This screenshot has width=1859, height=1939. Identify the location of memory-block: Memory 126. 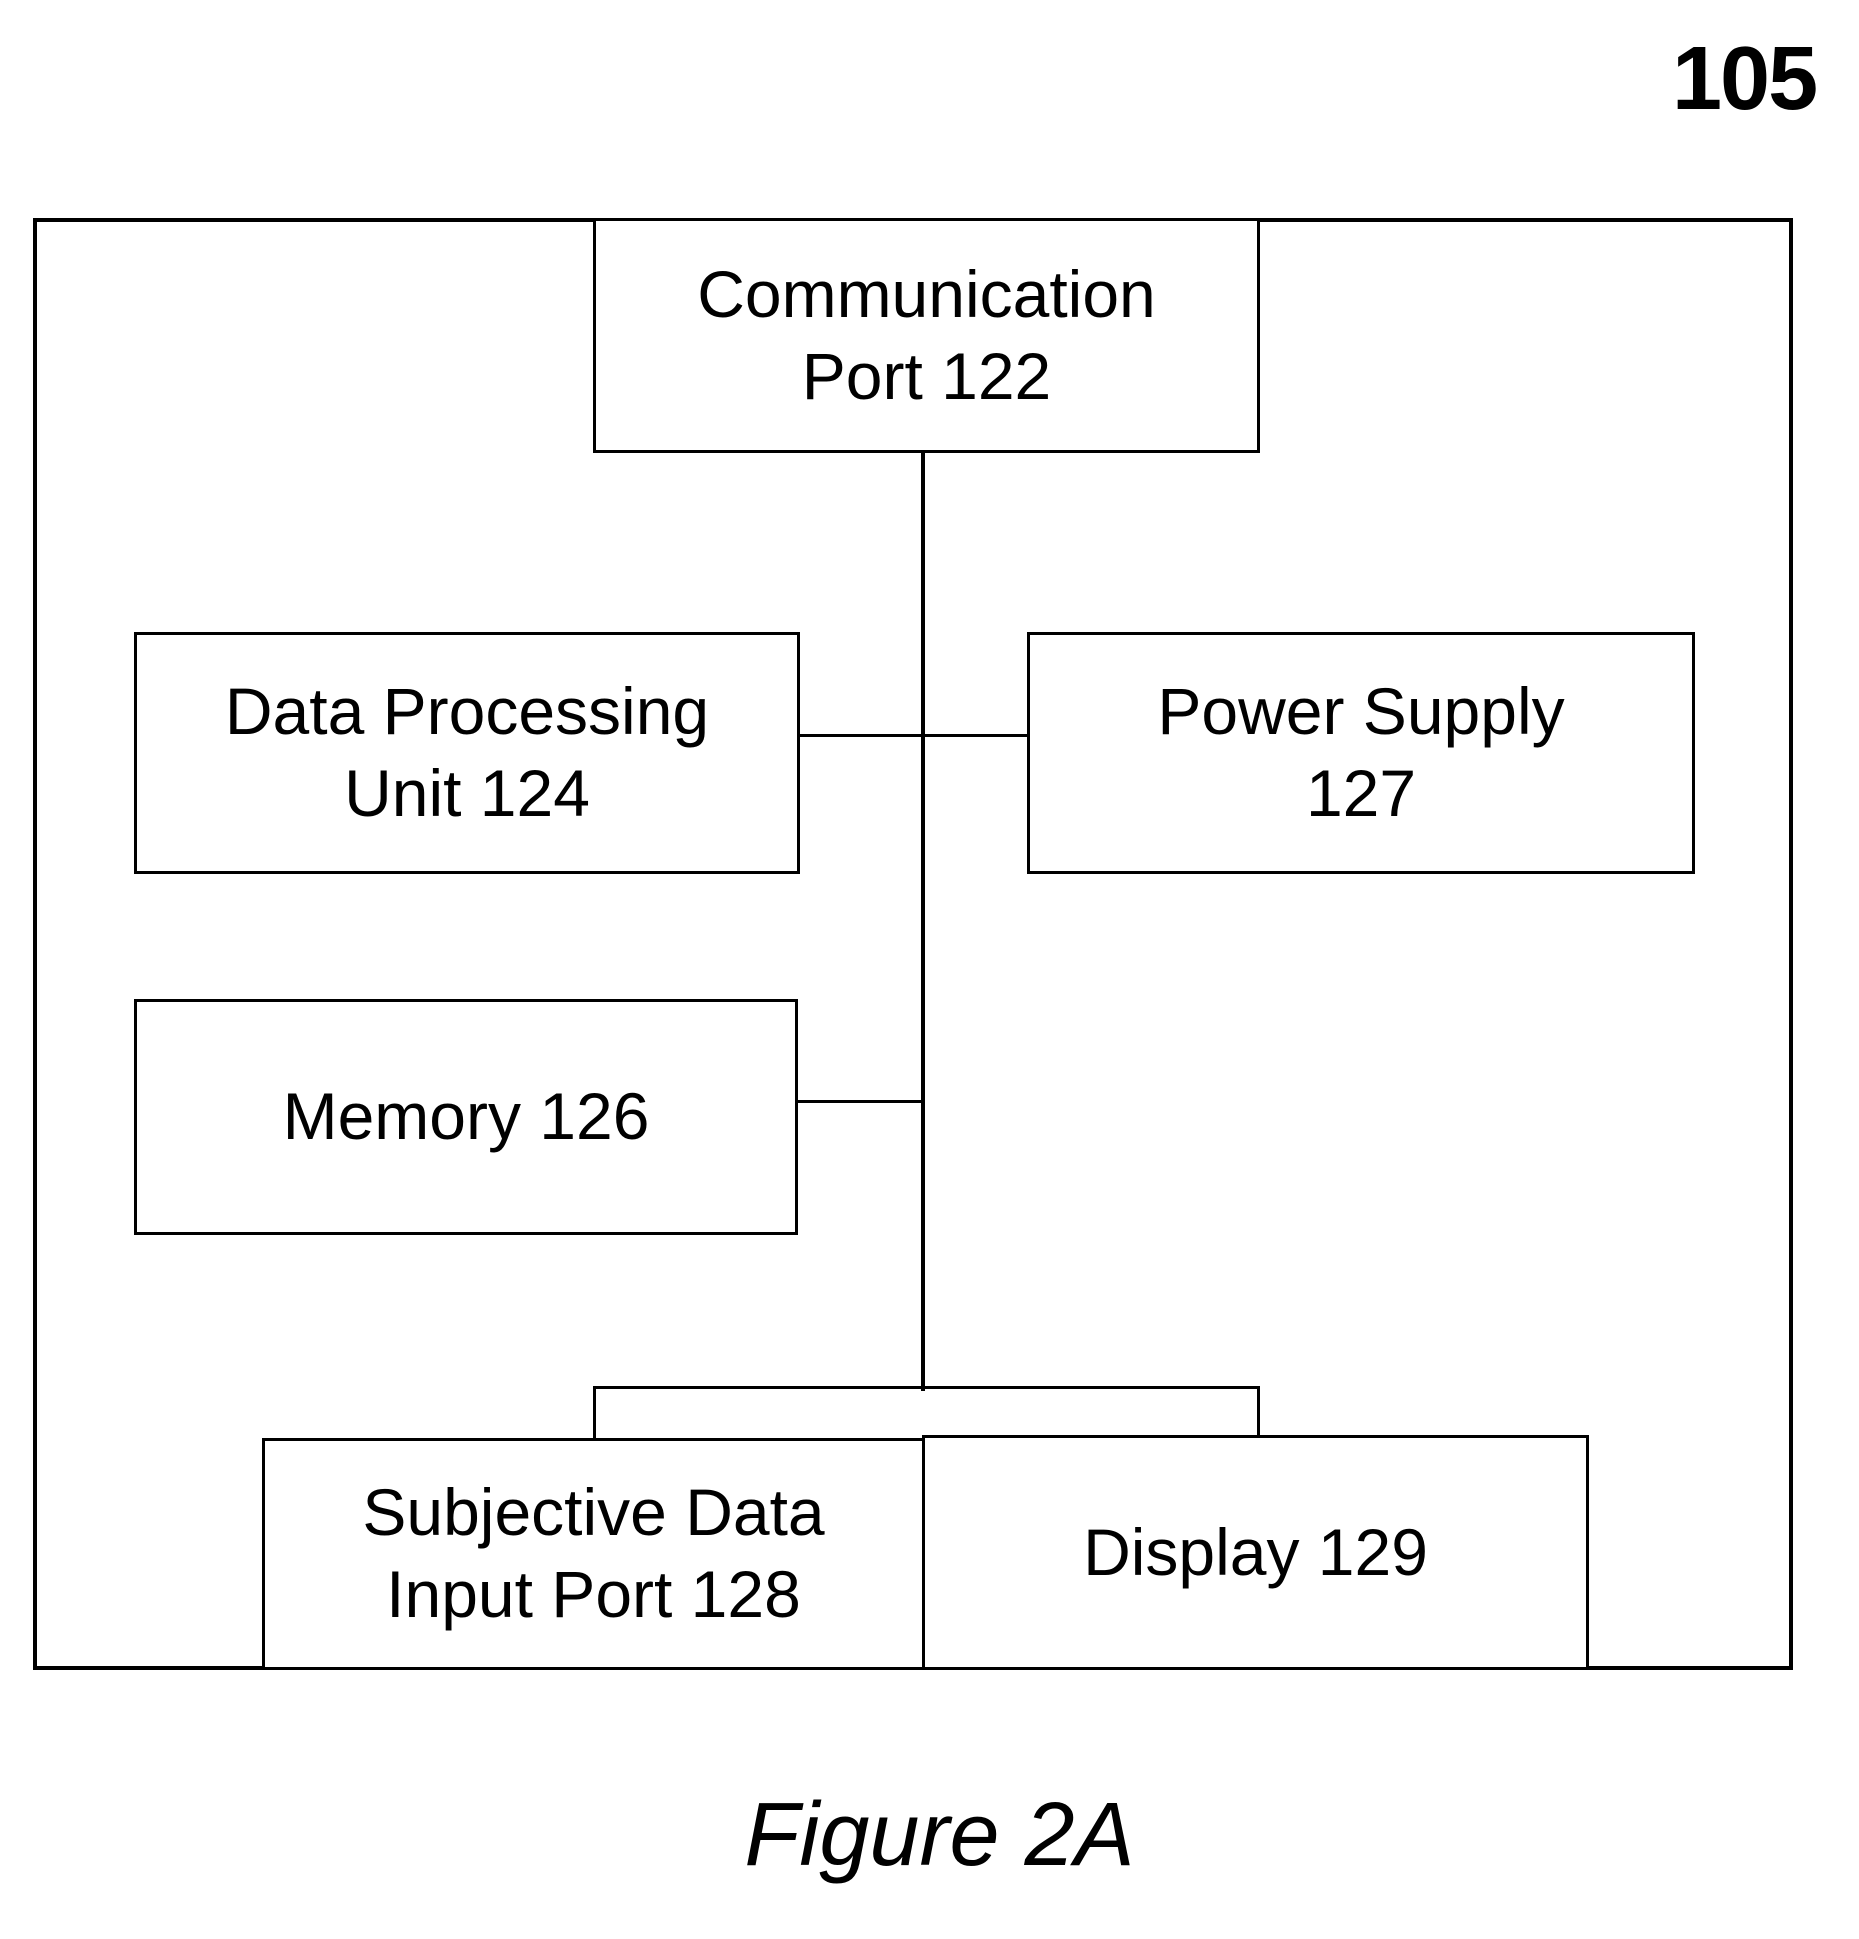
(466, 1117).